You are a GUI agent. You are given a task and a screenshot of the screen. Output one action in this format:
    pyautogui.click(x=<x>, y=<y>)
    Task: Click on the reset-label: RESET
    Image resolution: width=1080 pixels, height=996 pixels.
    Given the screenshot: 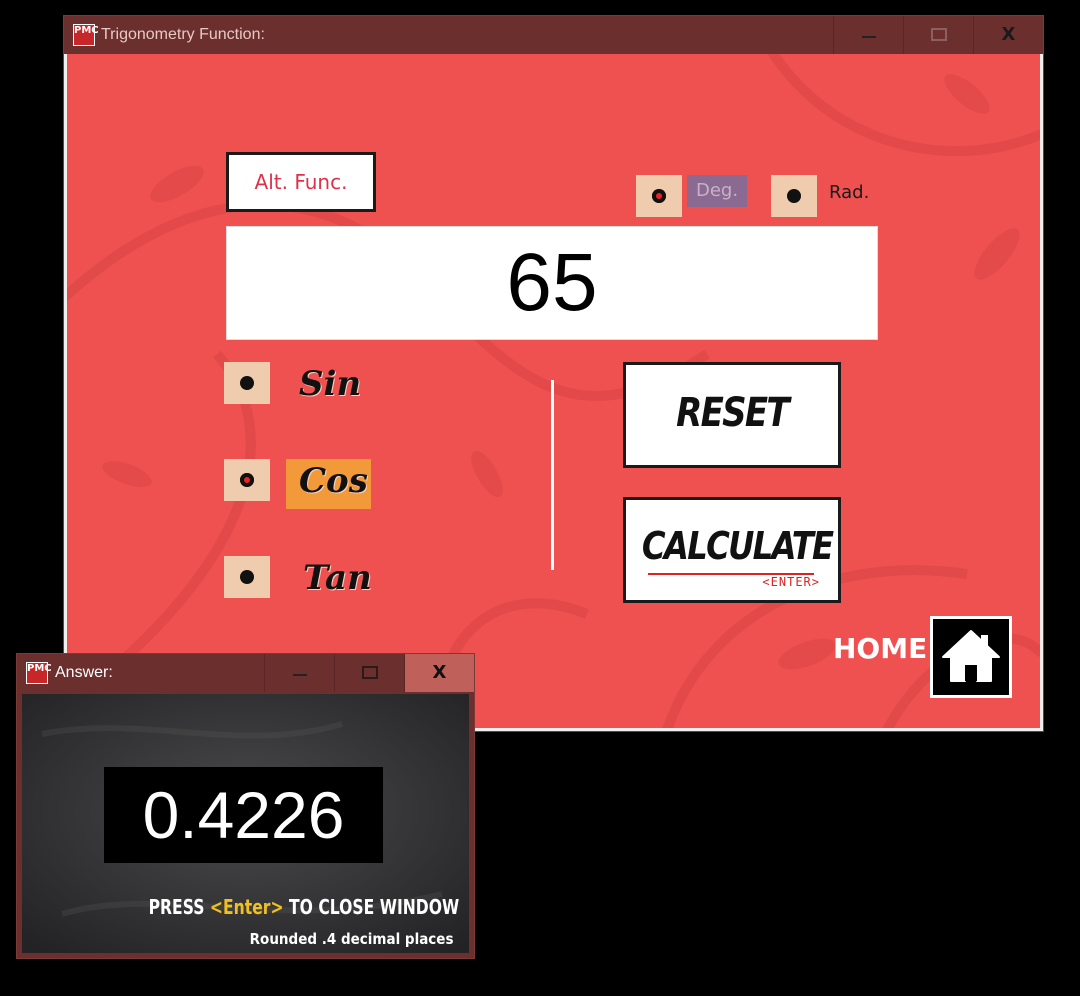 What is the action you would take?
    pyautogui.click(x=733, y=413)
    